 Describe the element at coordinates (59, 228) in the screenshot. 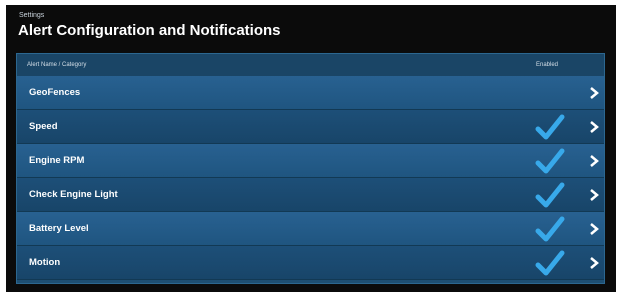

I see `alert-label: Battery Level` at that location.